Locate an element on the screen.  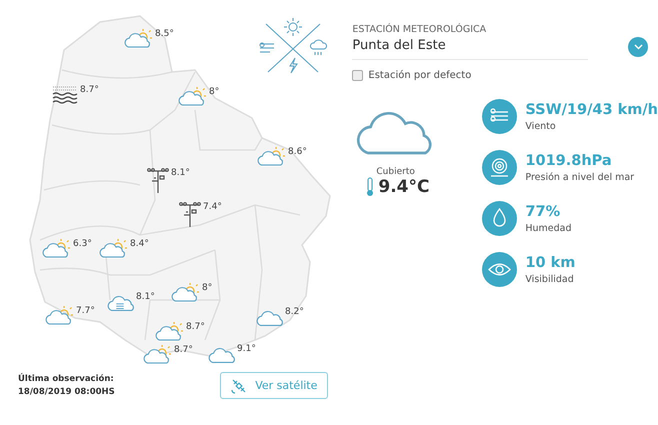
default-station-checkbox is located at coordinates (358, 75).